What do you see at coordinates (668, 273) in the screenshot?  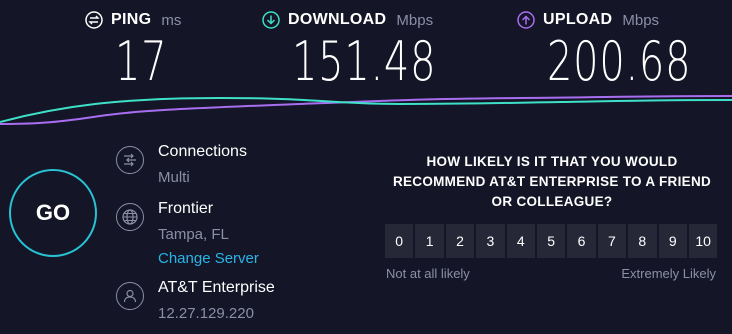 I see `scale-high-label: Extremely Likely` at bounding box center [668, 273].